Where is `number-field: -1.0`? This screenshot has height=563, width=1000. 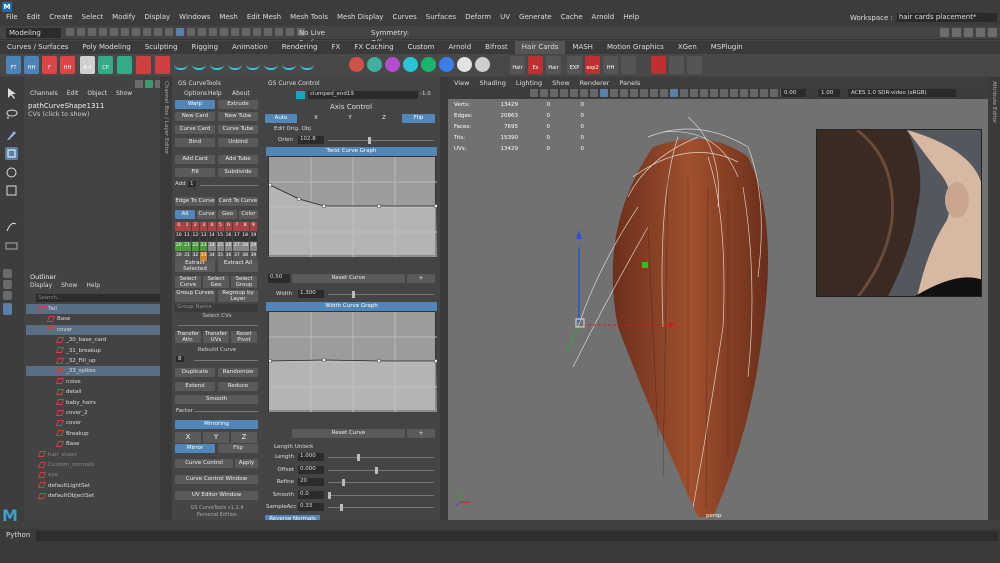
number-field: -1.0 is located at coordinates (425, 94).